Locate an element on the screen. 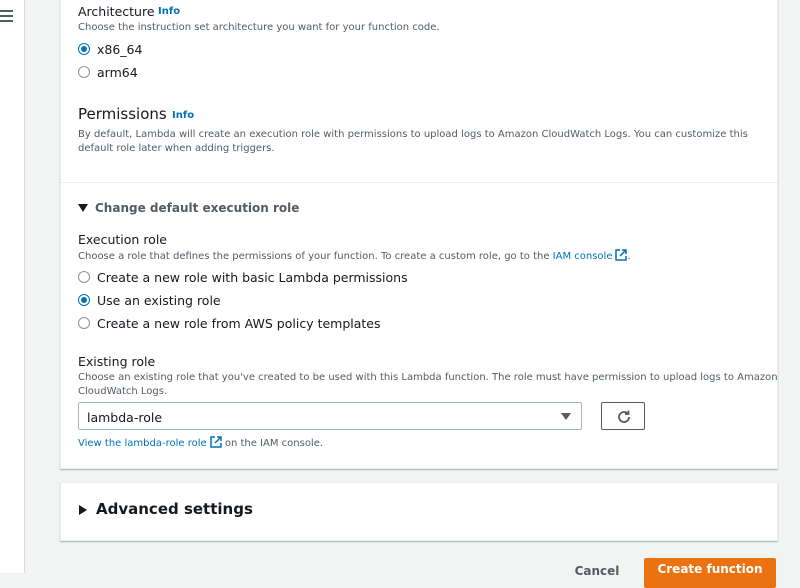  refresh-icon is located at coordinates (624, 416).